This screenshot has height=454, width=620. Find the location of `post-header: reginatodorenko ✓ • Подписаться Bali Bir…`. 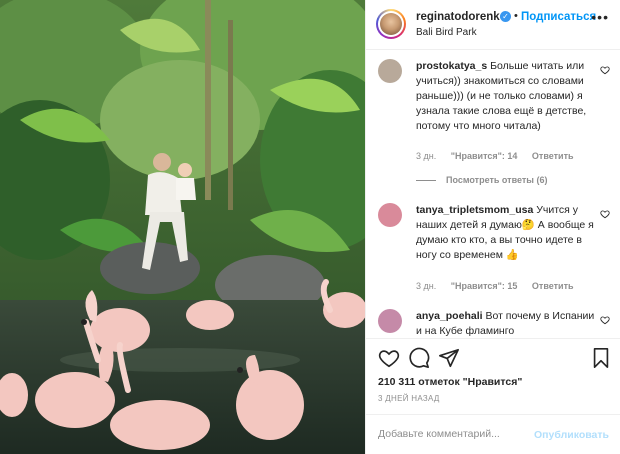

post-header: reginatodorenko ✓ • Подписаться Bali Bir… is located at coordinates (493, 25).